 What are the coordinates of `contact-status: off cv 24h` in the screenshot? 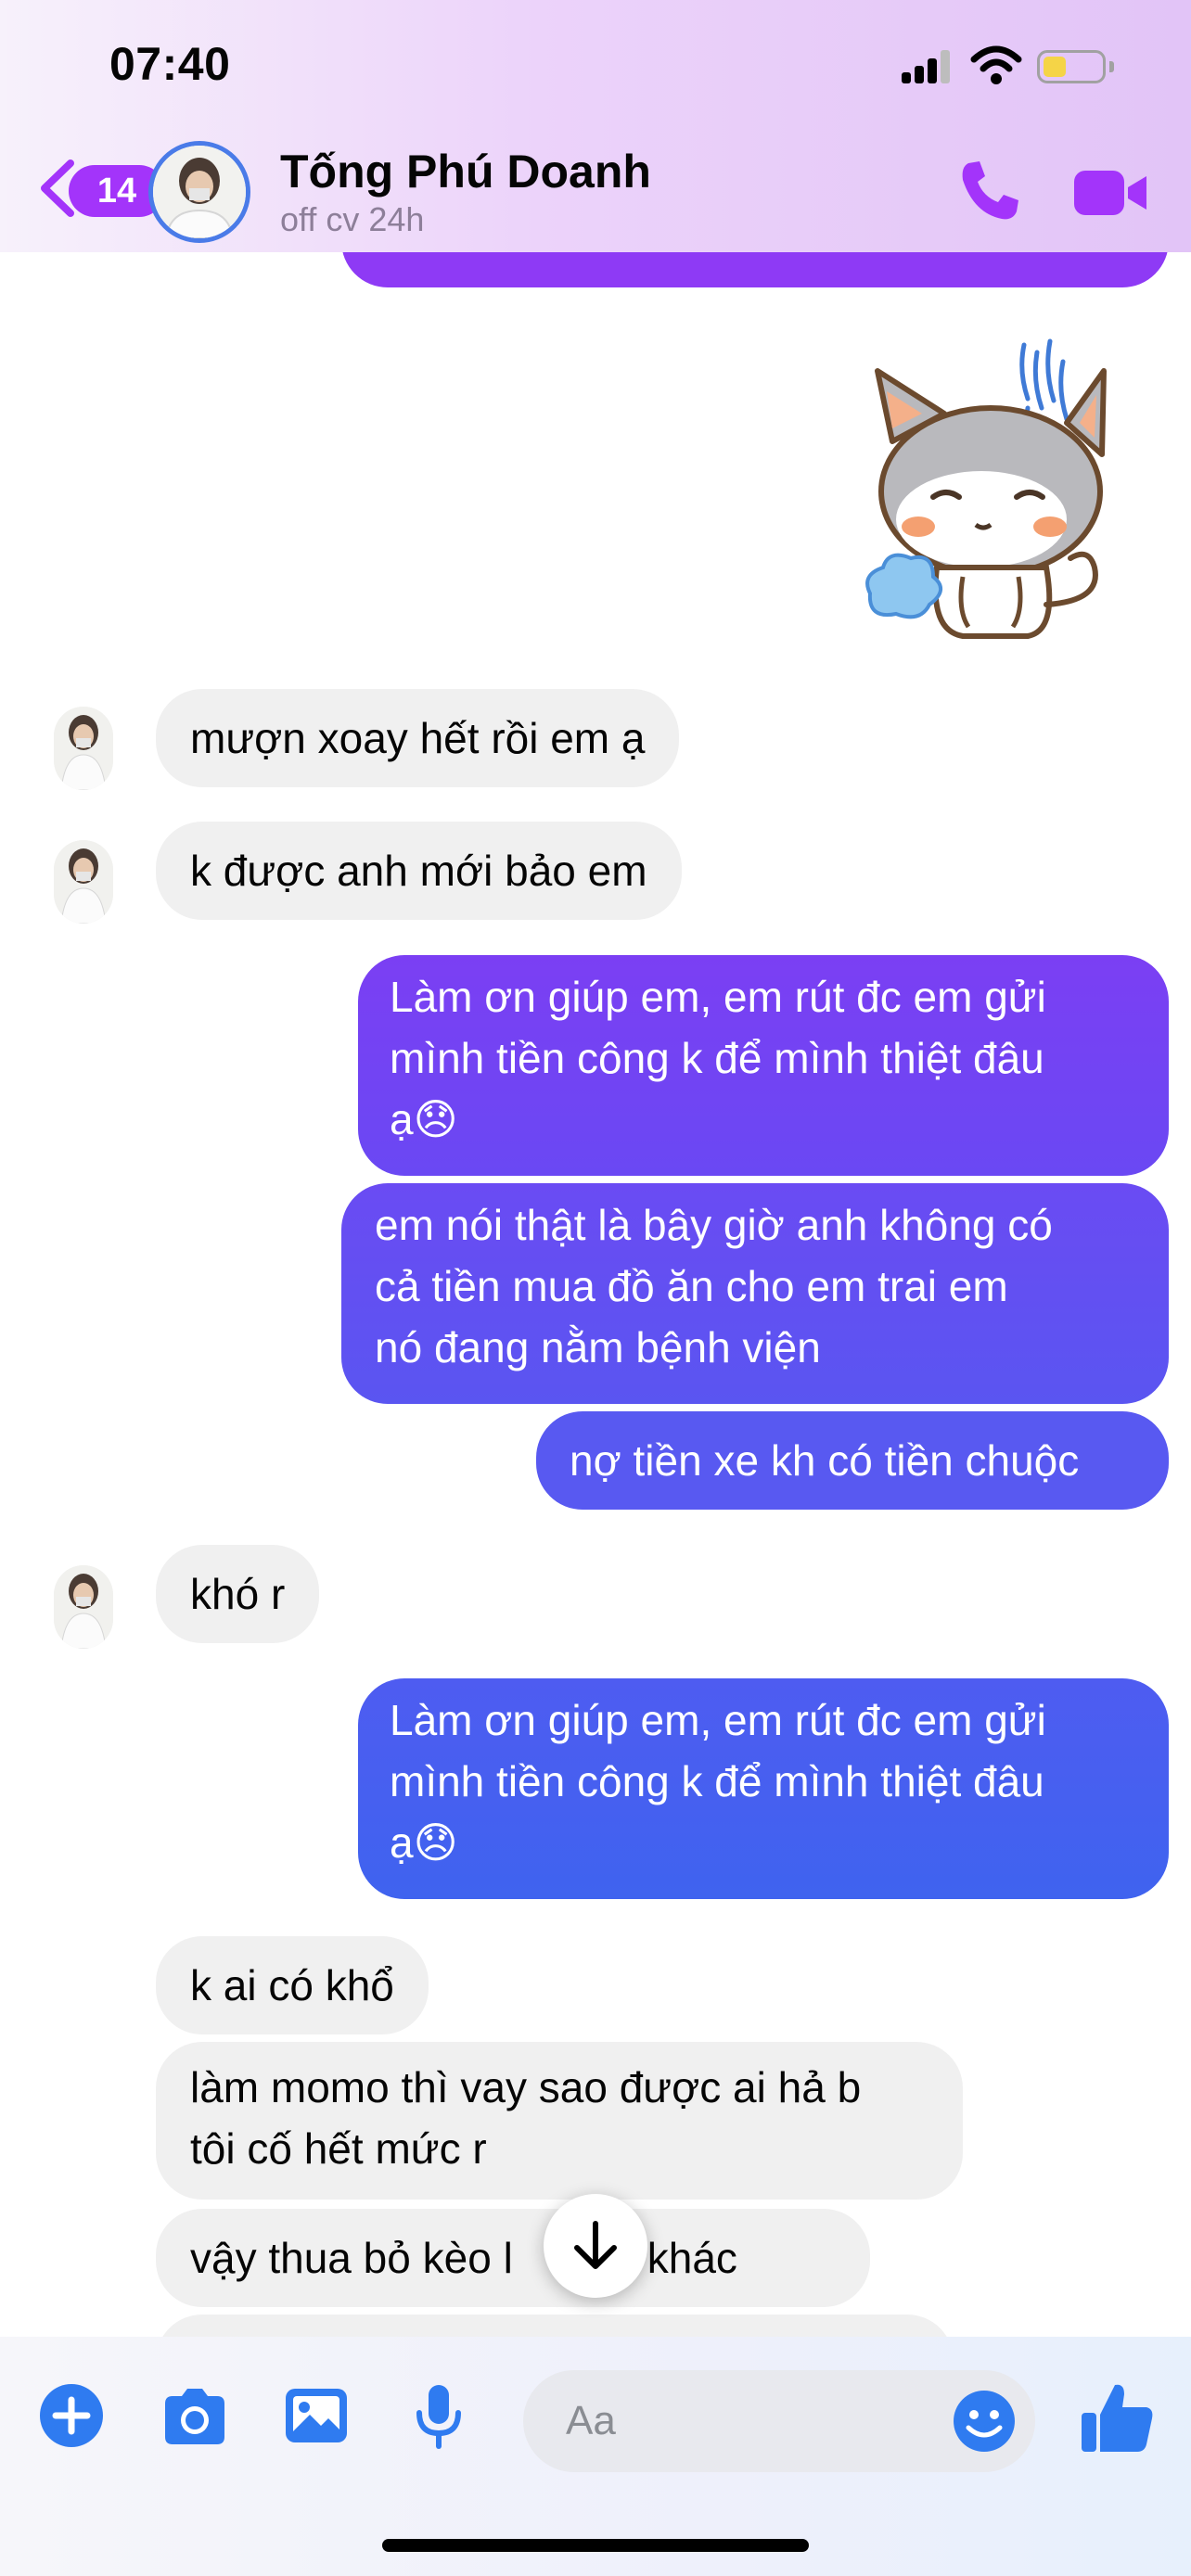 It's located at (352, 219).